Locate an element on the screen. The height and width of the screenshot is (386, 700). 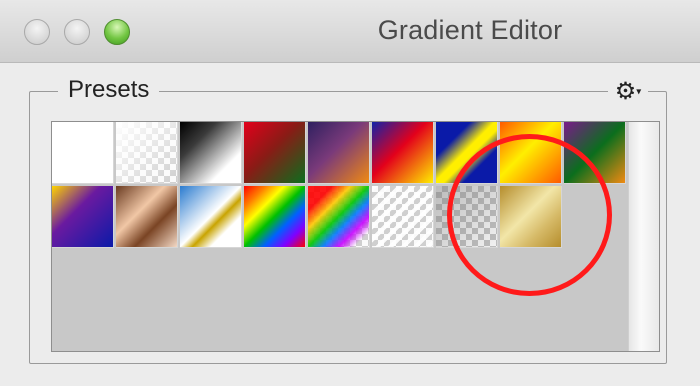
presets-menu-button: ⚙▾ is located at coordinates (628, 92).